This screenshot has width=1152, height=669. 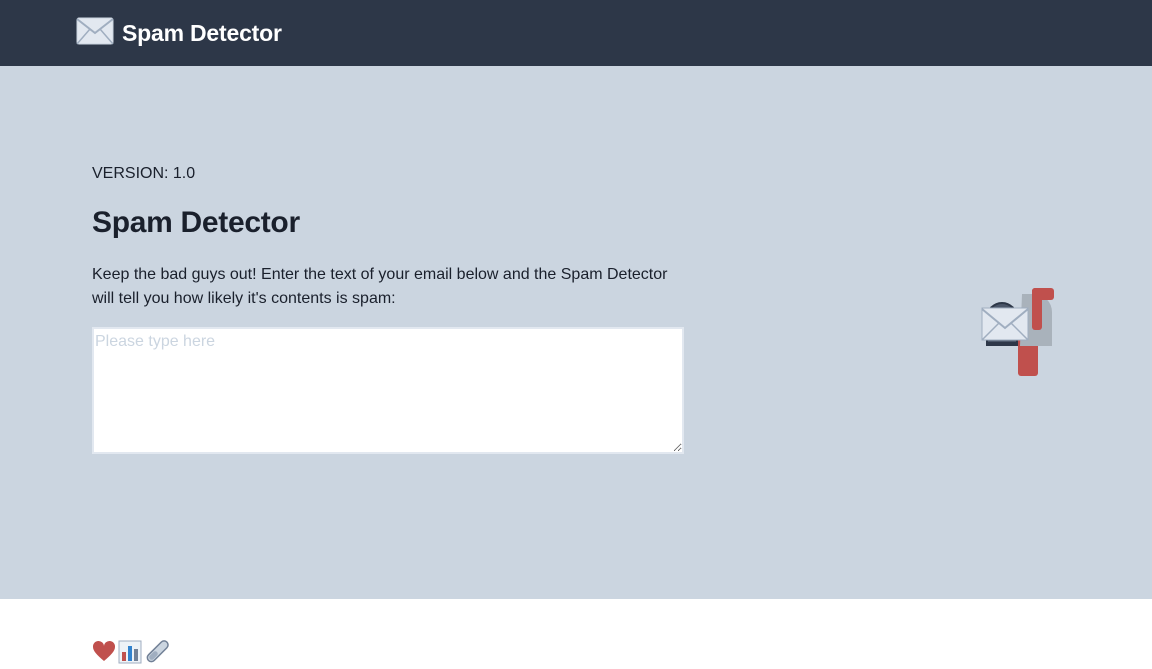 What do you see at coordinates (144, 173) in the screenshot?
I see `version-label: VERSION: 1.0` at bounding box center [144, 173].